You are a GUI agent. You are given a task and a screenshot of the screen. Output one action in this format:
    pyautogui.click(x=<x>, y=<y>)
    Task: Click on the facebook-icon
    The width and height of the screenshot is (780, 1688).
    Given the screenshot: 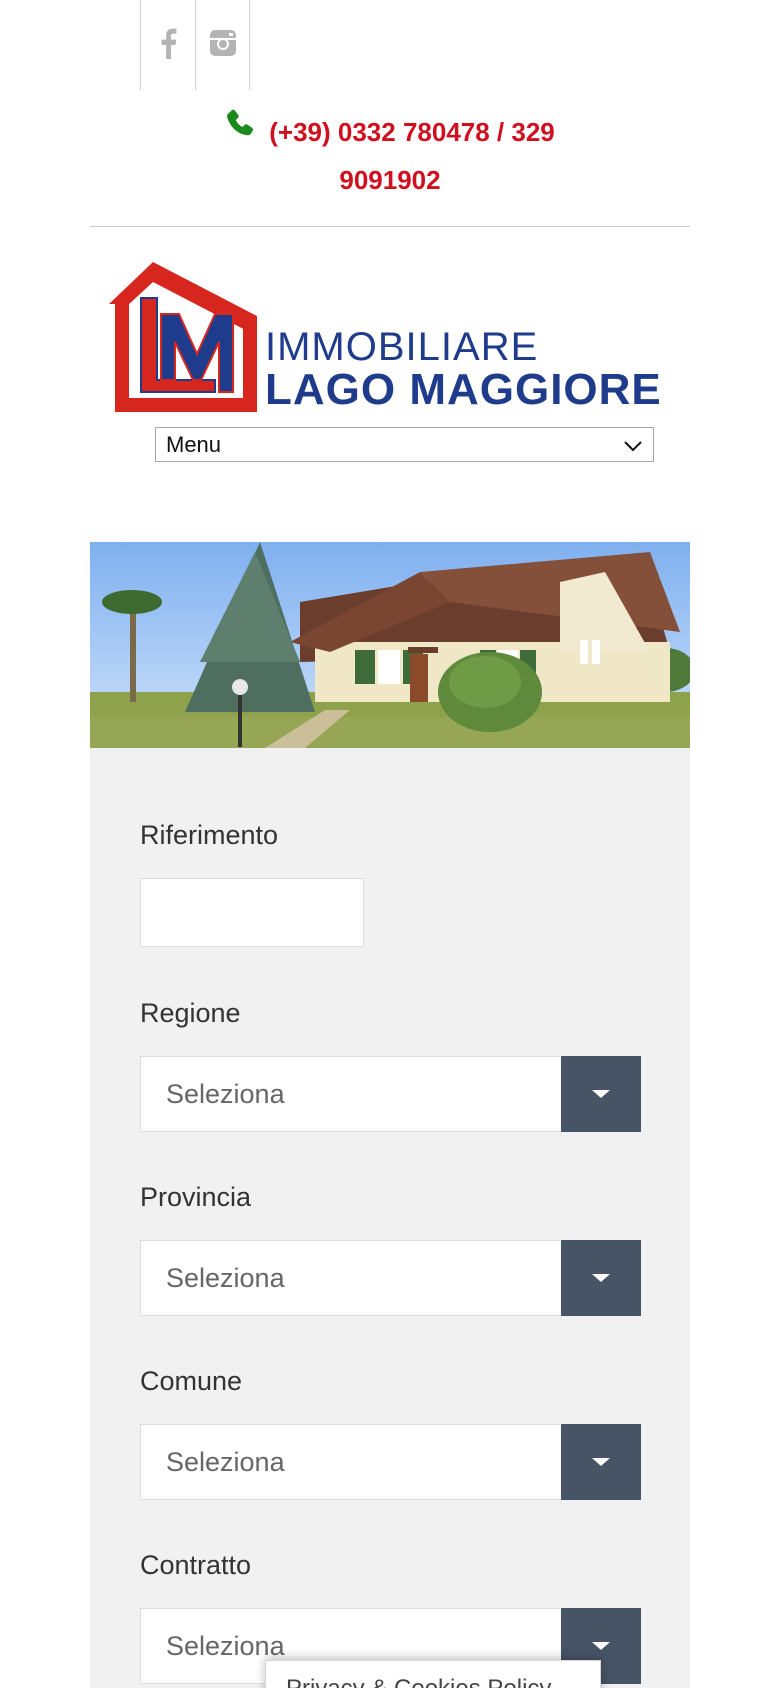 What is the action you would take?
    pyautogui.click(x=168, y=45)
    